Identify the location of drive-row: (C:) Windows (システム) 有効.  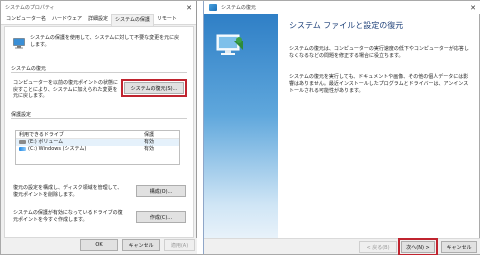
(97, 149).